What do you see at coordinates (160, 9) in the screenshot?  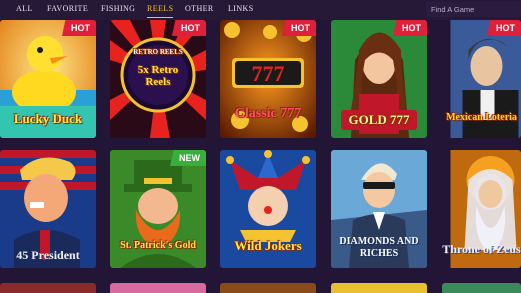 I see `nav-tab-reels: REELS` at bounding box center [160, 9].